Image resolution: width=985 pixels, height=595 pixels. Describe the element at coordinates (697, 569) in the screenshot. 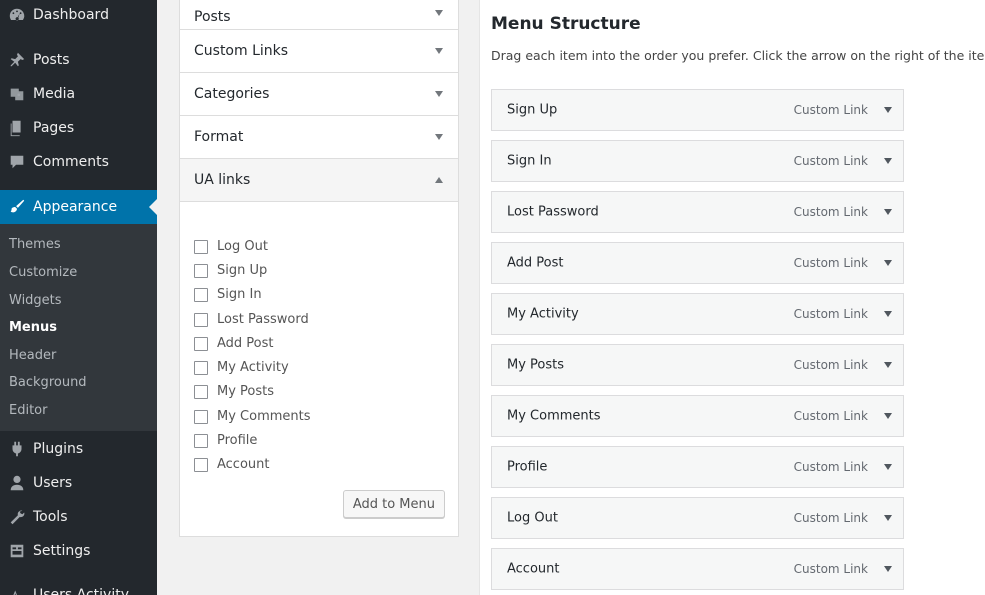

I see `menu-item: Account Custom Link` at that location.